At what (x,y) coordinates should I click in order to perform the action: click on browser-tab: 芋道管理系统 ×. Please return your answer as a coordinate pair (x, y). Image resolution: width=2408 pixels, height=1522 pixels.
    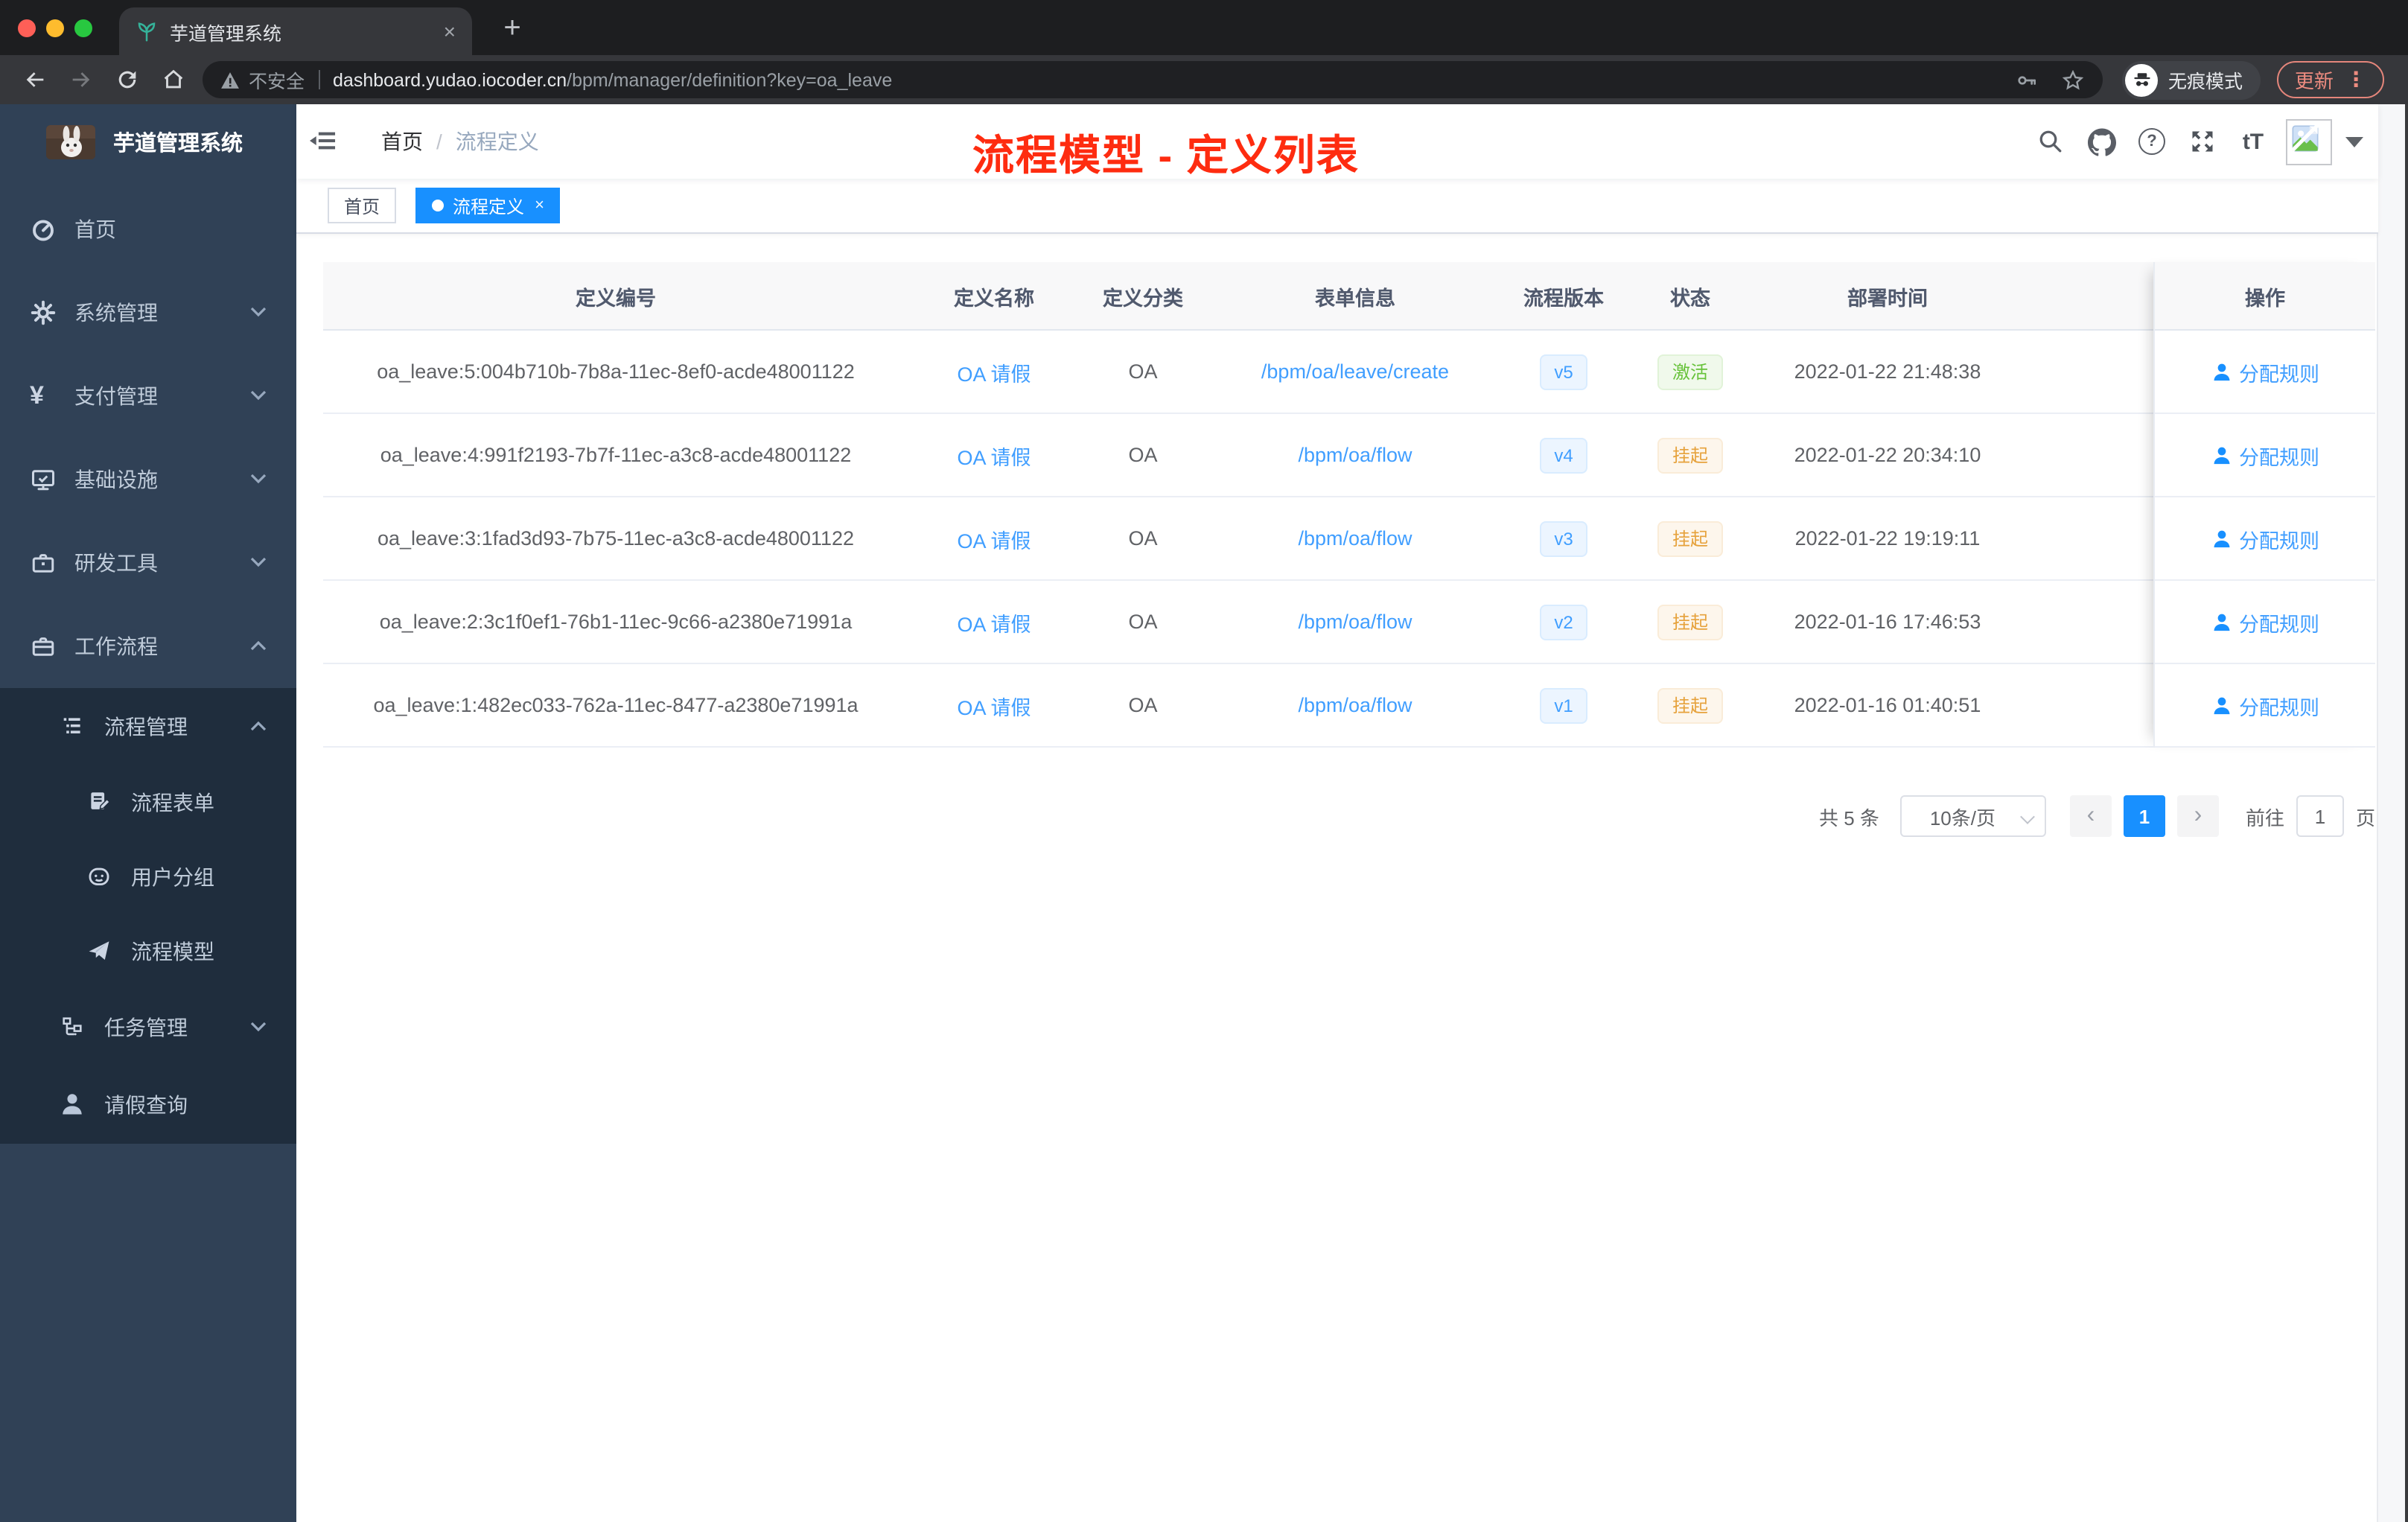
    Looking at the image, I should click on (295, 31).